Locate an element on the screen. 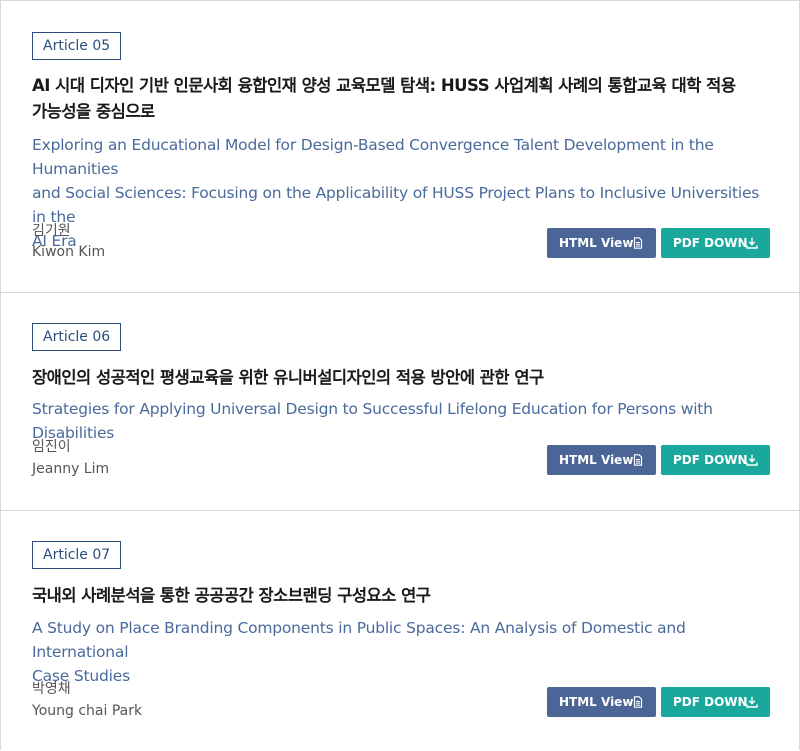 This screenshot has height=751, width=800. article-badge: Article 06 is located at coordinates (77, 337).